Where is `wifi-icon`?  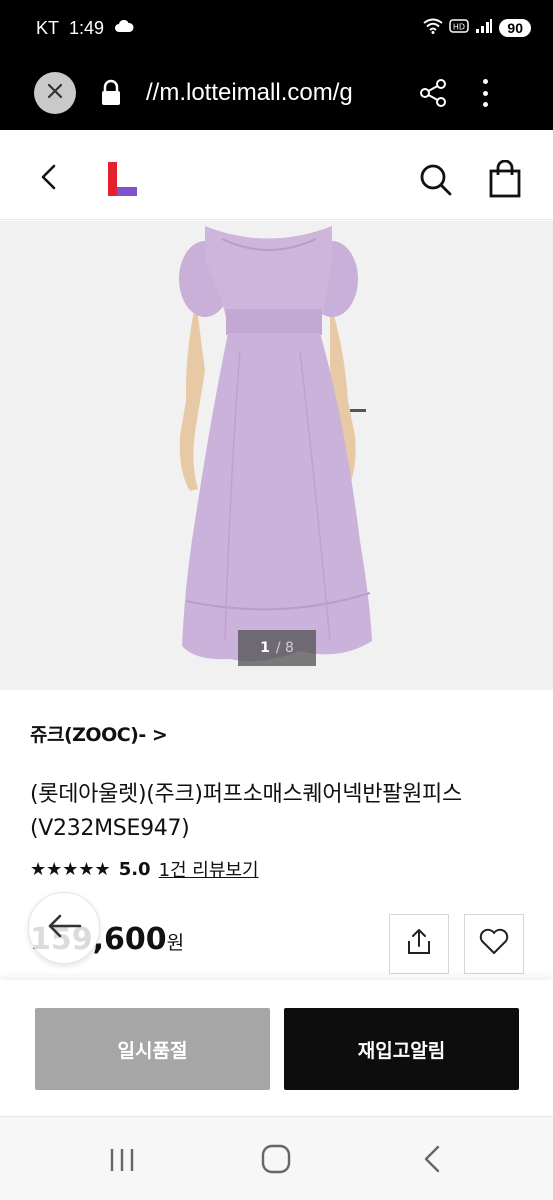 wifi-icon is located at coordinates (433, 28).